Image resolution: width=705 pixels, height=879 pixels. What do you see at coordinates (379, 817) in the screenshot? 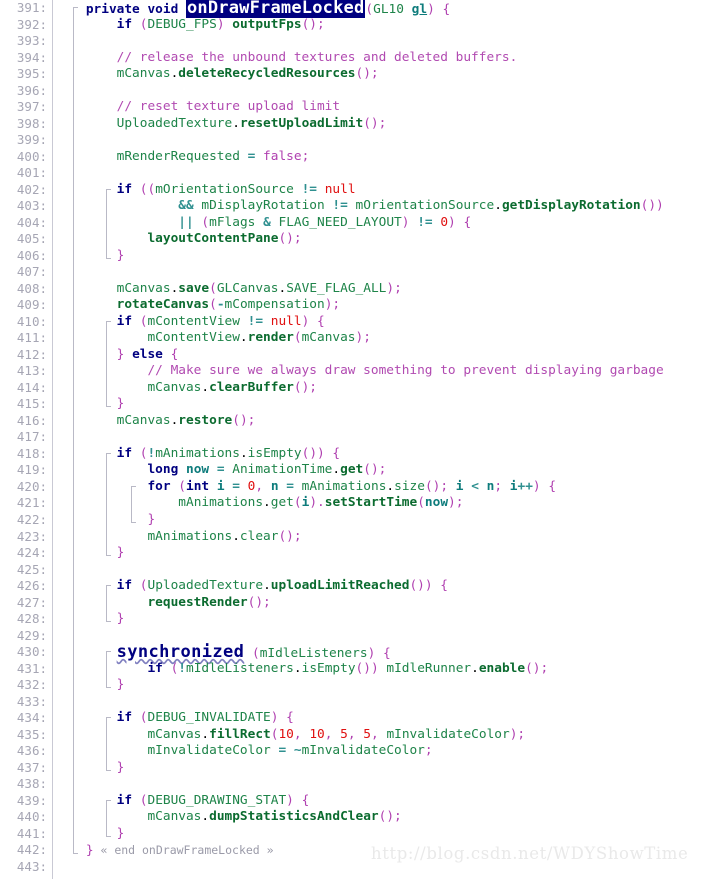
I see `code-line: mCanvas.dumpStatisticsAndClear();` at bounding box center [379, 817].